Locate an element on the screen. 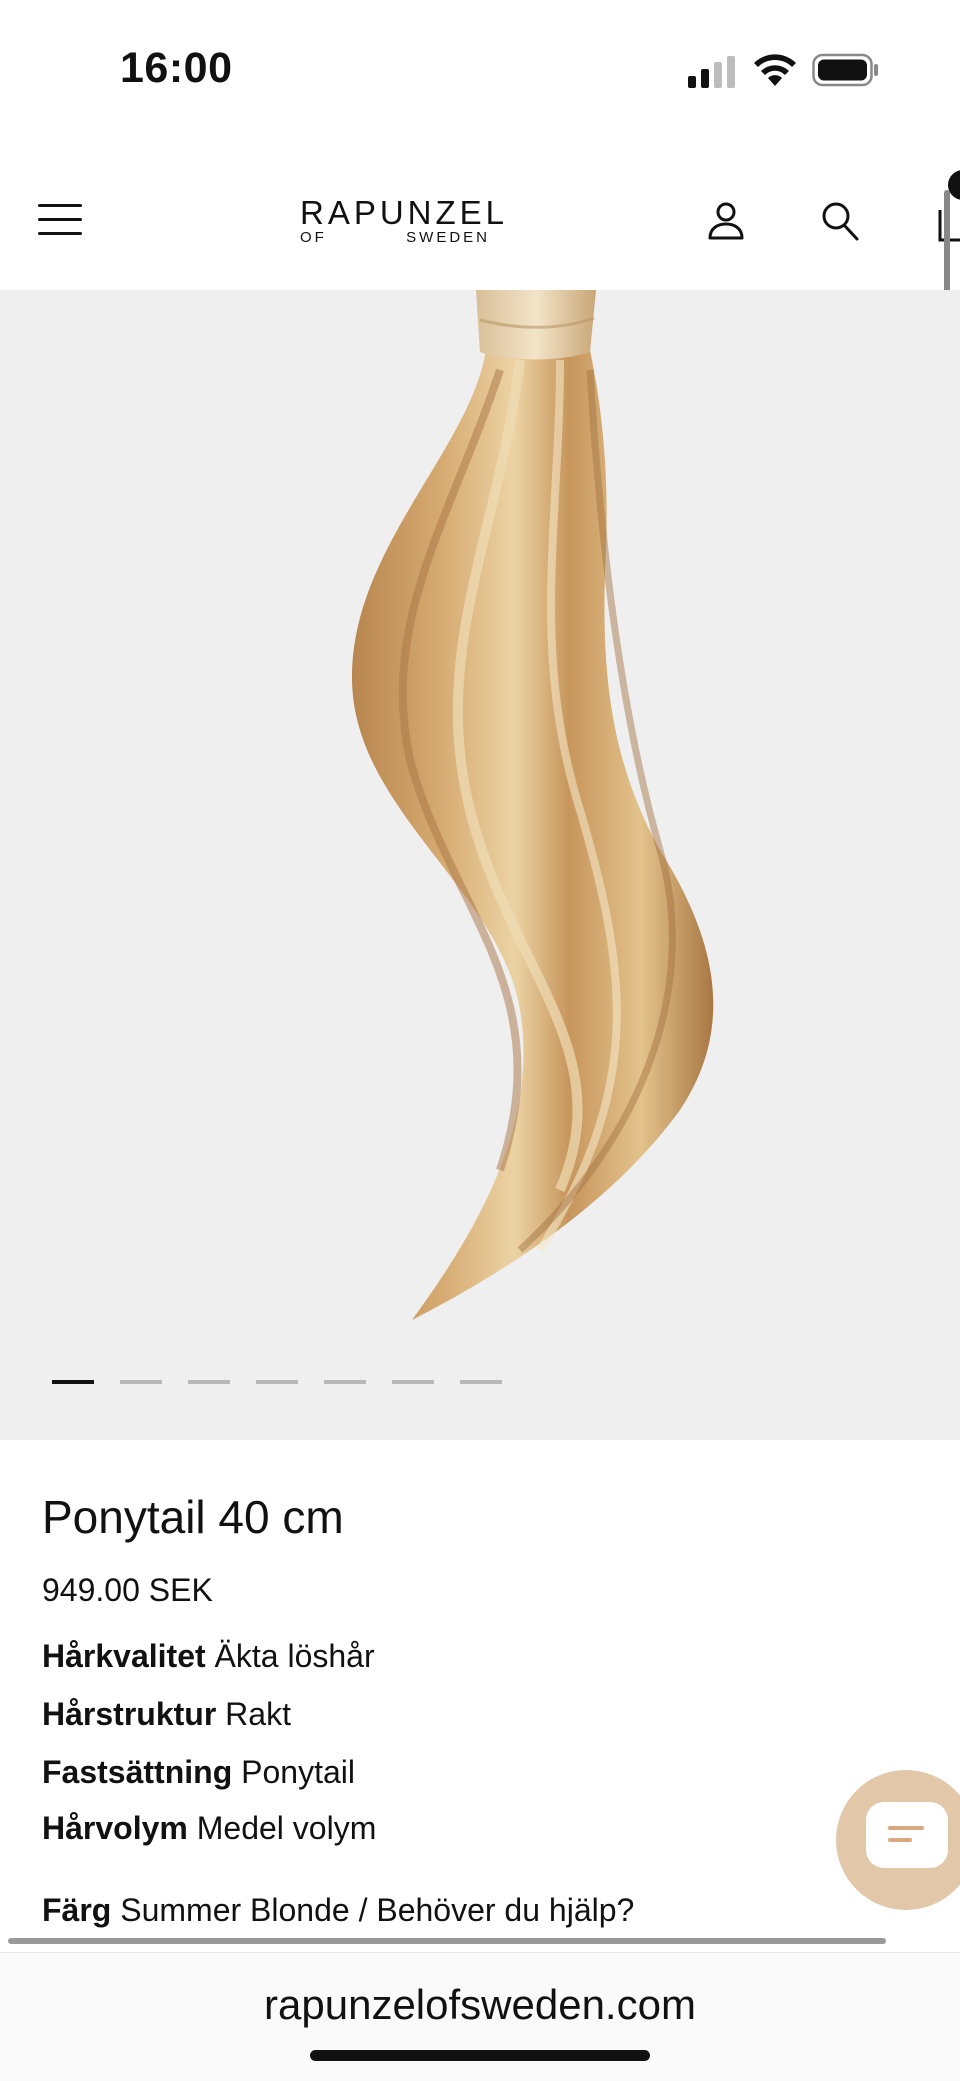  product-title: Ponytail 40 cm is located at coordinates (193, 1517).